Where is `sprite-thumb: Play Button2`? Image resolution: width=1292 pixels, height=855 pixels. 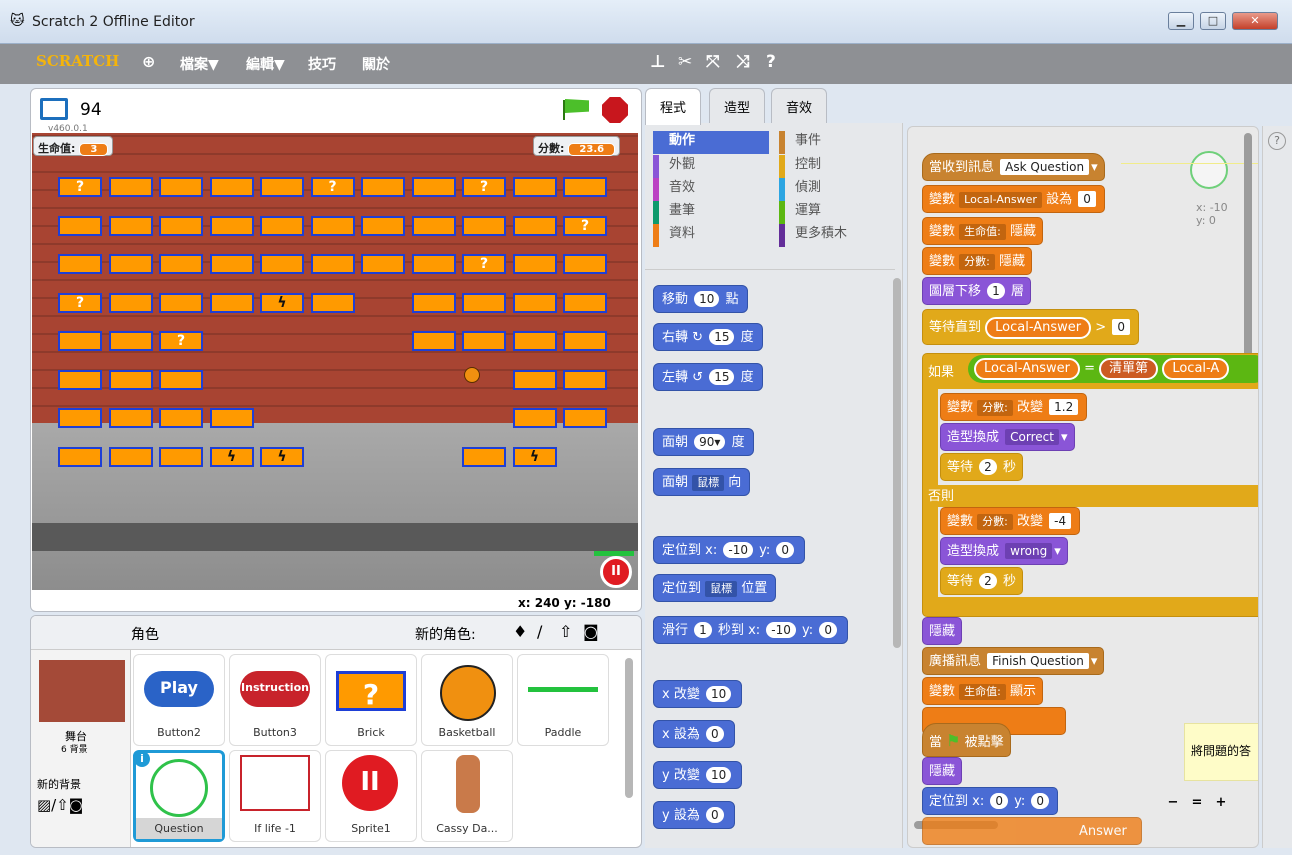 sprite-thumb: Play Button2 is located at coordinates (179, 700).